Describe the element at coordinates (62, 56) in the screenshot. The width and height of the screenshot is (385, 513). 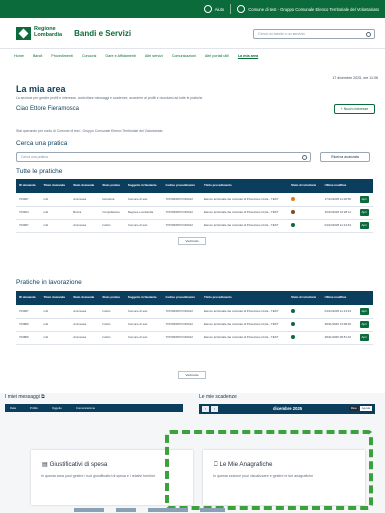
I see `nav-item-procedimenti: Procedimenti` at that location.